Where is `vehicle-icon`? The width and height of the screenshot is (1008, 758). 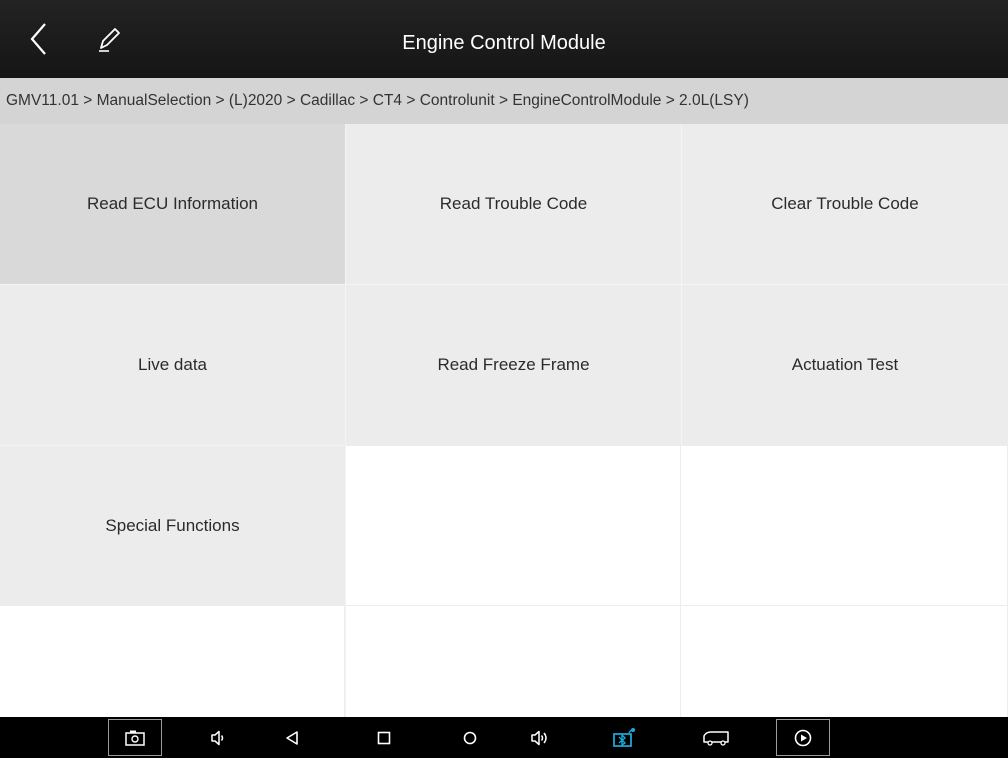 vehicle-icon is located at coordinates (716, 738).